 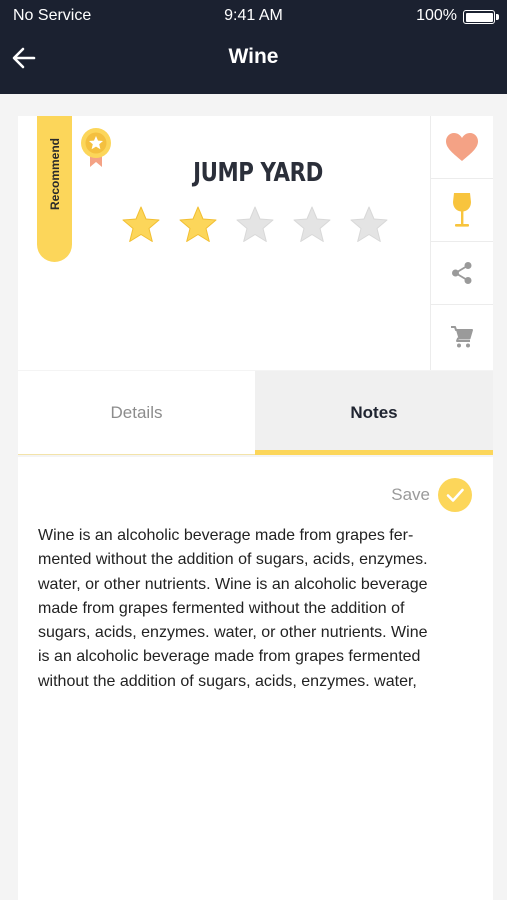 I want to click on wine-glass-button, so click(x=462, y=210).